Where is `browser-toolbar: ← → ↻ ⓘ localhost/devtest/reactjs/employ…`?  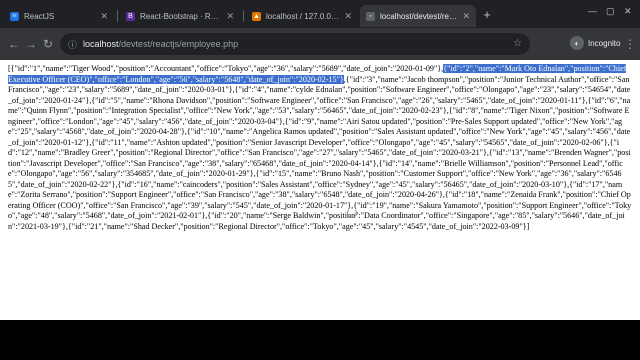
browser-toolbar: ← → ↻ ⓘ localhost/devtest/reactjs/employ… is located at coordinates (320, 44).